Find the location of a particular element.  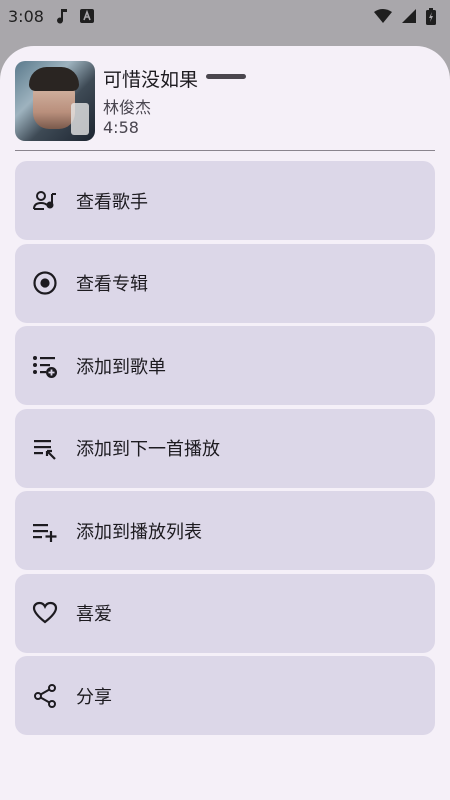

menu-label: 查看歌手 is located at coordinates (112, 202).